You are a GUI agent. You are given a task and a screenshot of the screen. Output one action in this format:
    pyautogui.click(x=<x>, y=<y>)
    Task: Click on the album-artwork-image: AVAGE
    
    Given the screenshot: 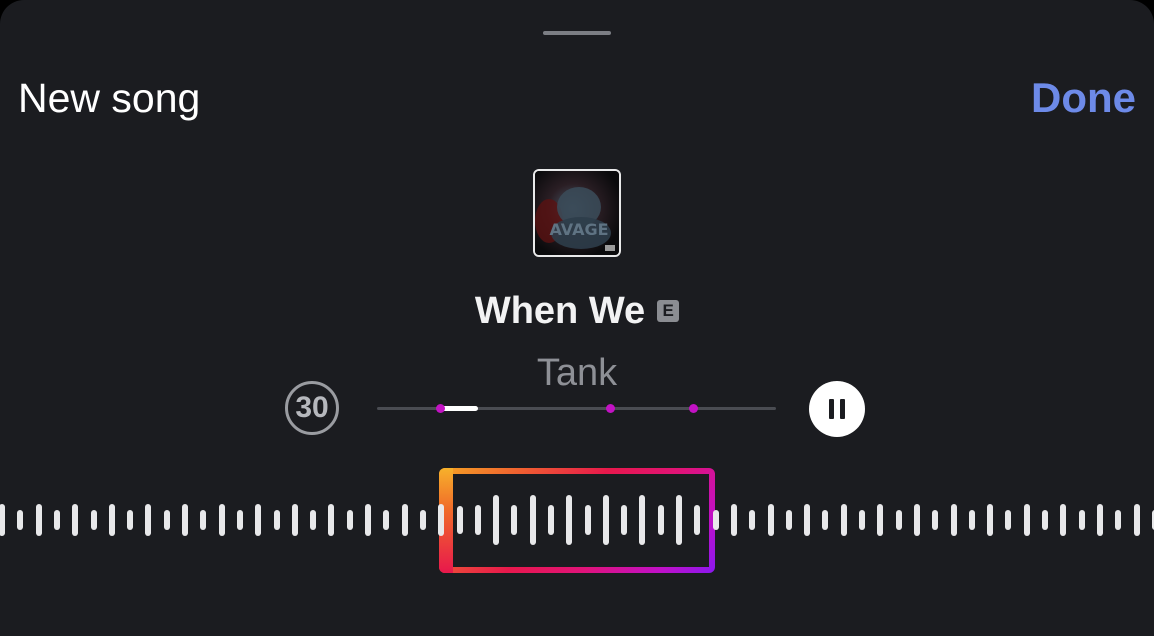 What is the action you would take?
    pyautogui.click(x=577, y=213)
    